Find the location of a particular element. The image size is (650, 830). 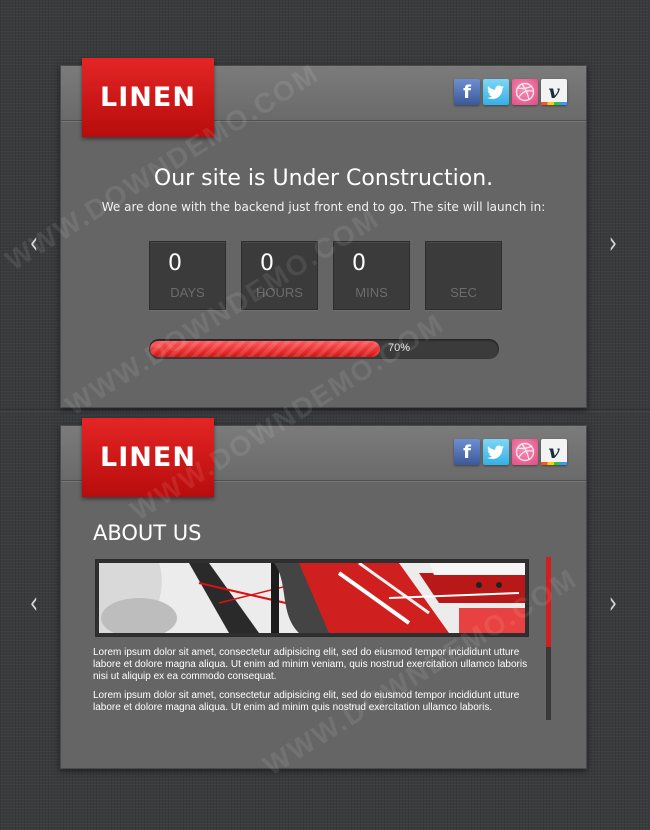

about-image is located at coordinates (312, 598).